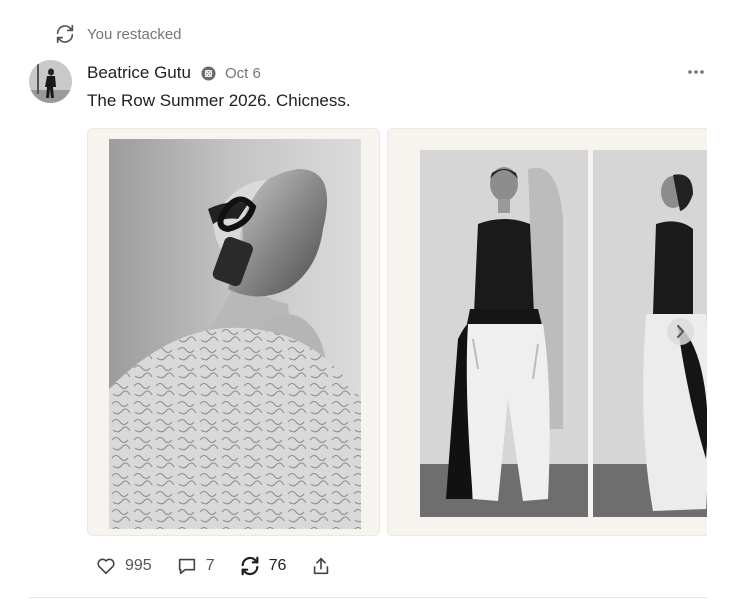  What do you see at coordinates (50, 81) in the screenshot?
I see `avatar` at bounding box center [50, 81].